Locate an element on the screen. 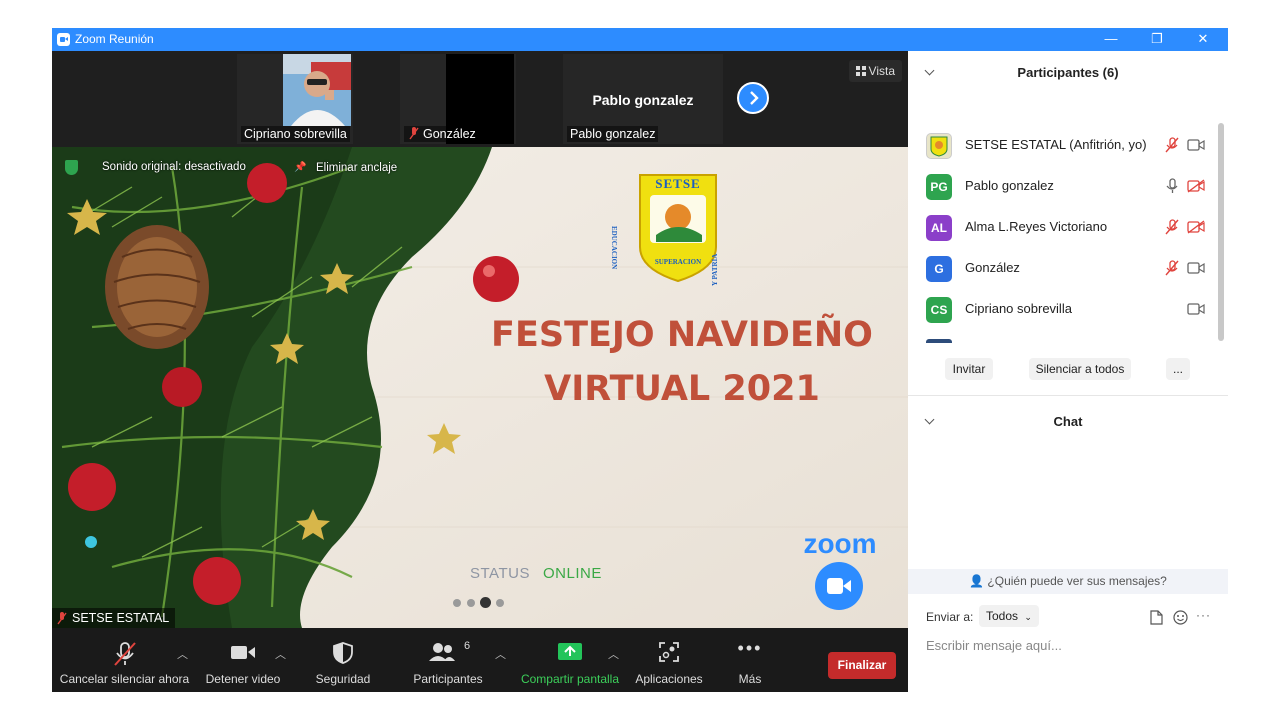  avatar: G is located at coordinates (939, 269).